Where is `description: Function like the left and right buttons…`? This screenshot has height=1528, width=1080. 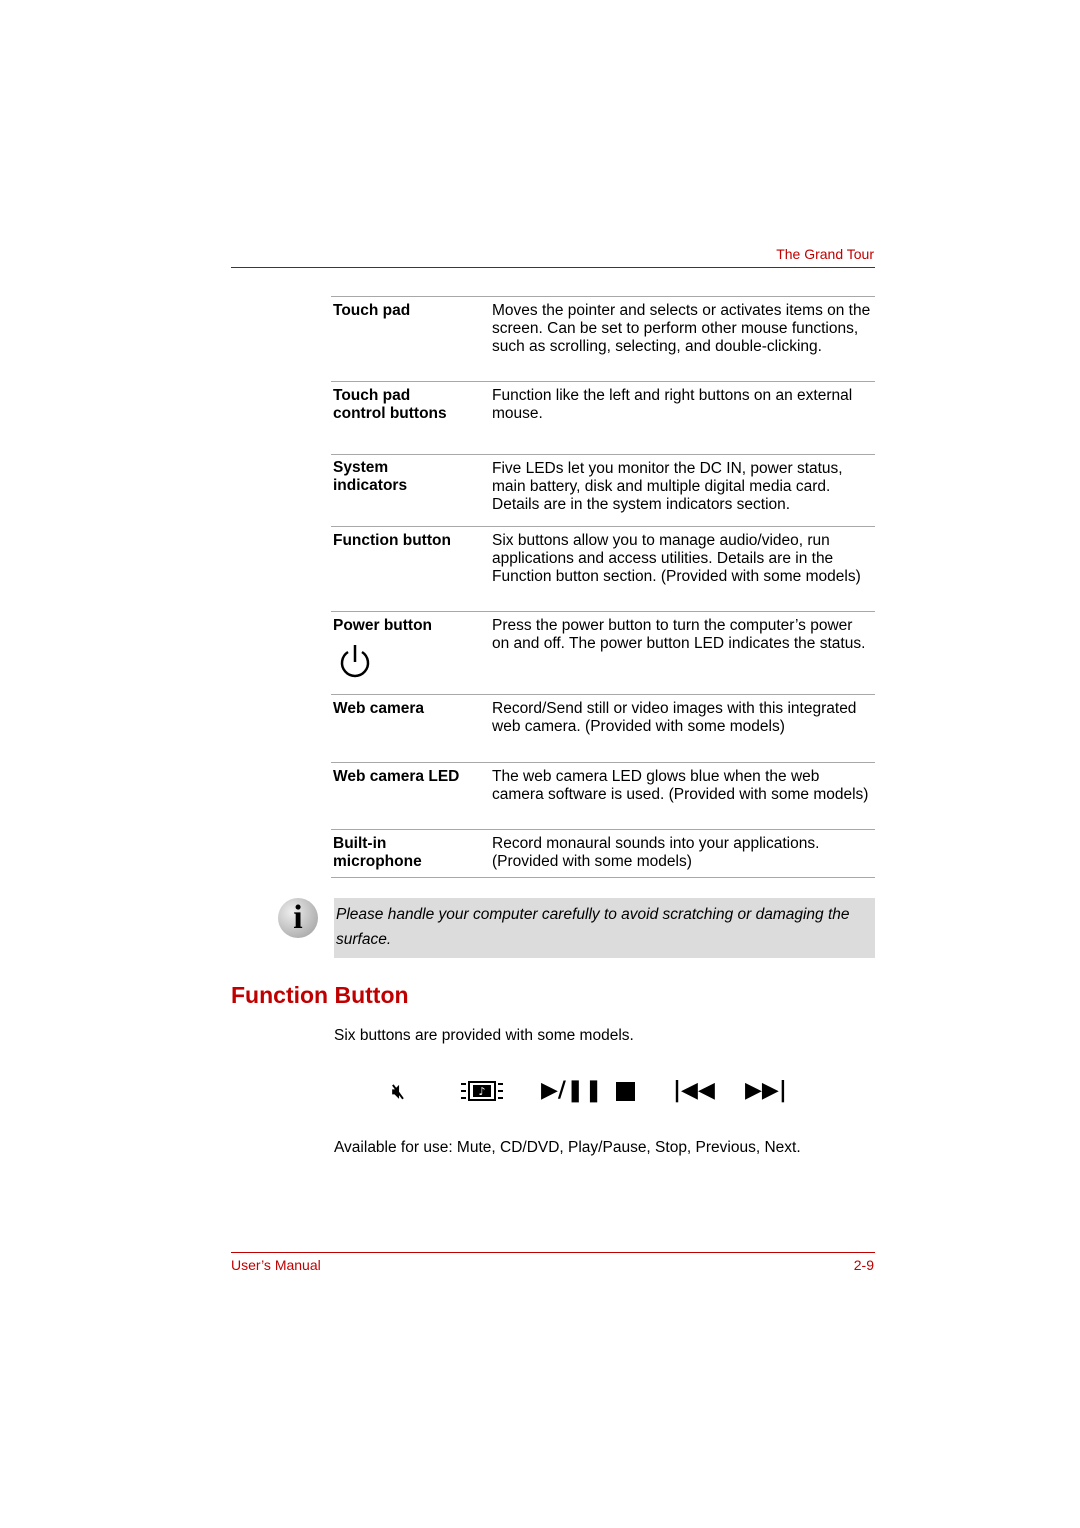
description: Function like the left and right buttons… is located at coordinates (672, 405).